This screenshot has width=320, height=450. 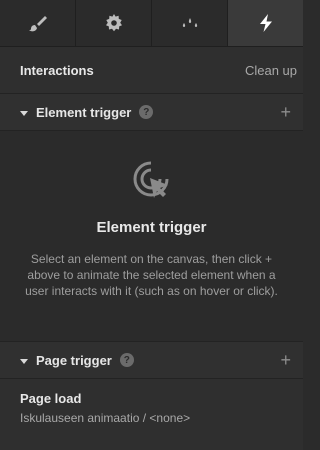 I want to click on tab-interactions, so click(x=265, y=23).